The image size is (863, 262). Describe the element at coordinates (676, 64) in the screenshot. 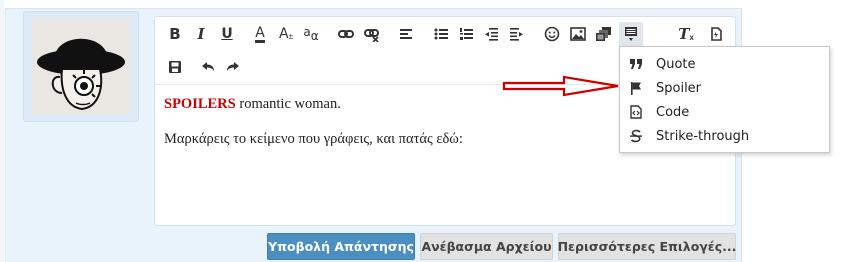

I see `menu-item-quote-label: Quote` at that location.